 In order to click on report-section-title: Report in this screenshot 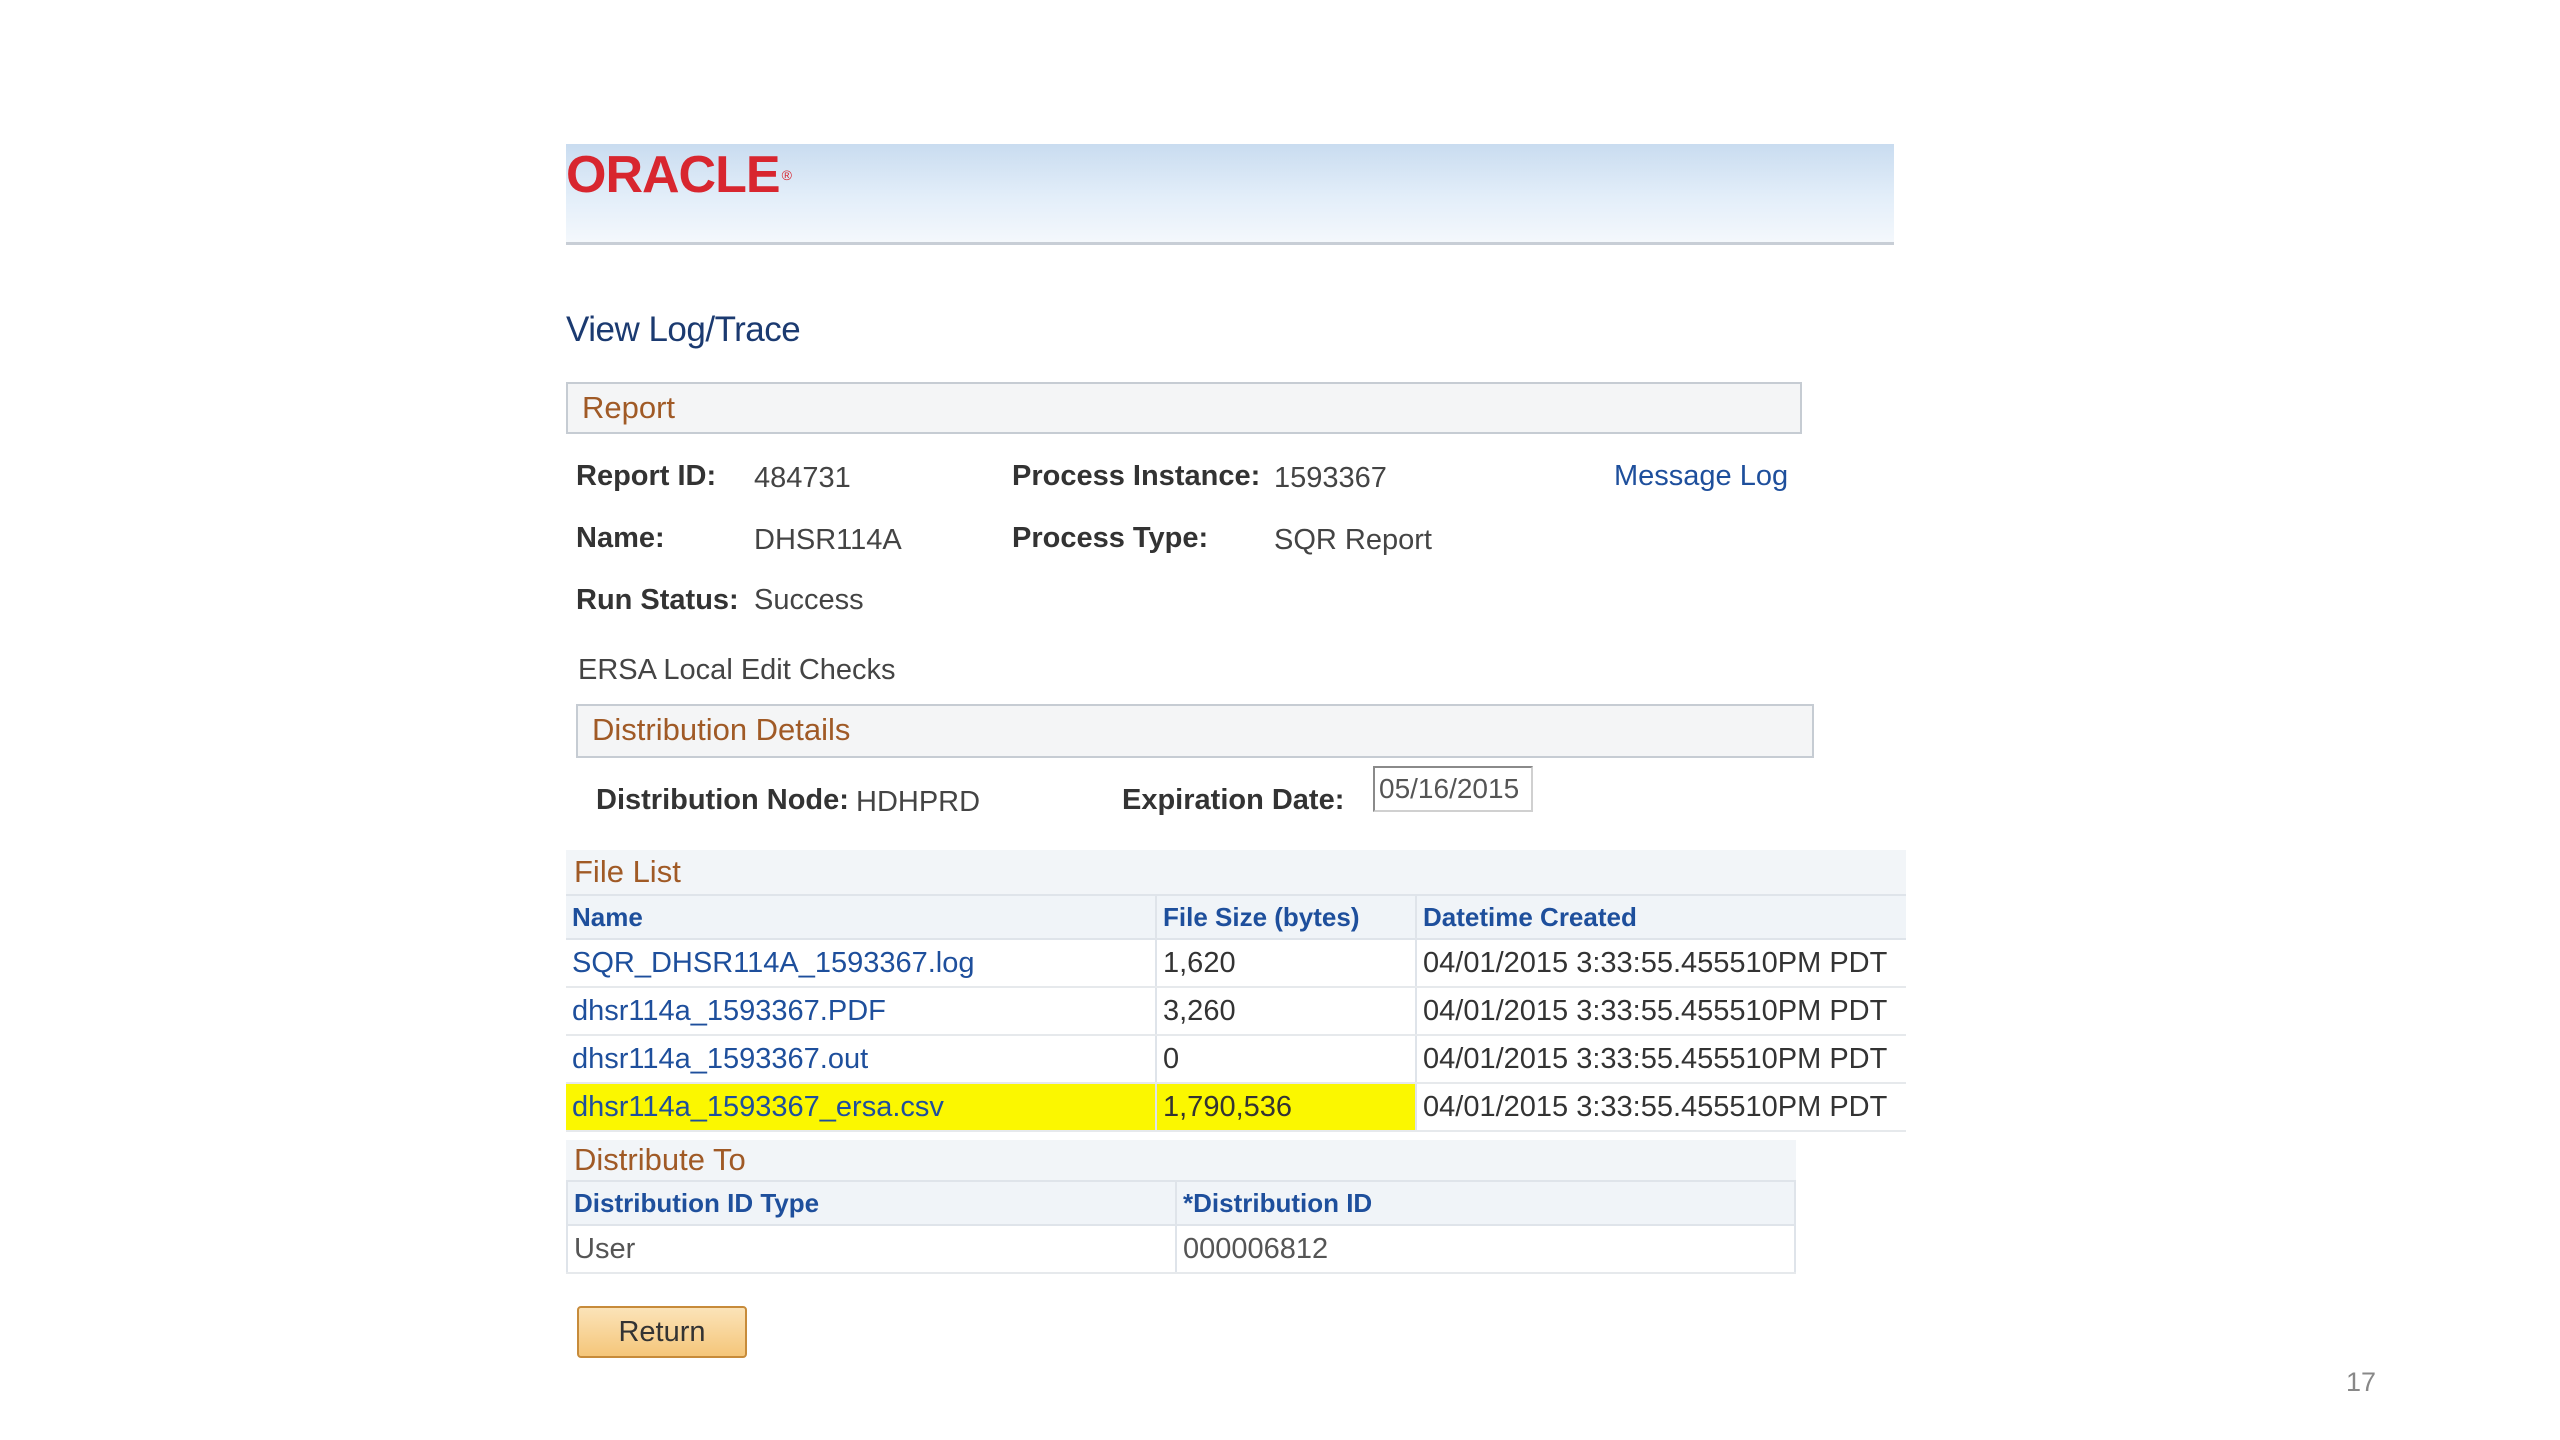, I will do `click(629, 407)`.